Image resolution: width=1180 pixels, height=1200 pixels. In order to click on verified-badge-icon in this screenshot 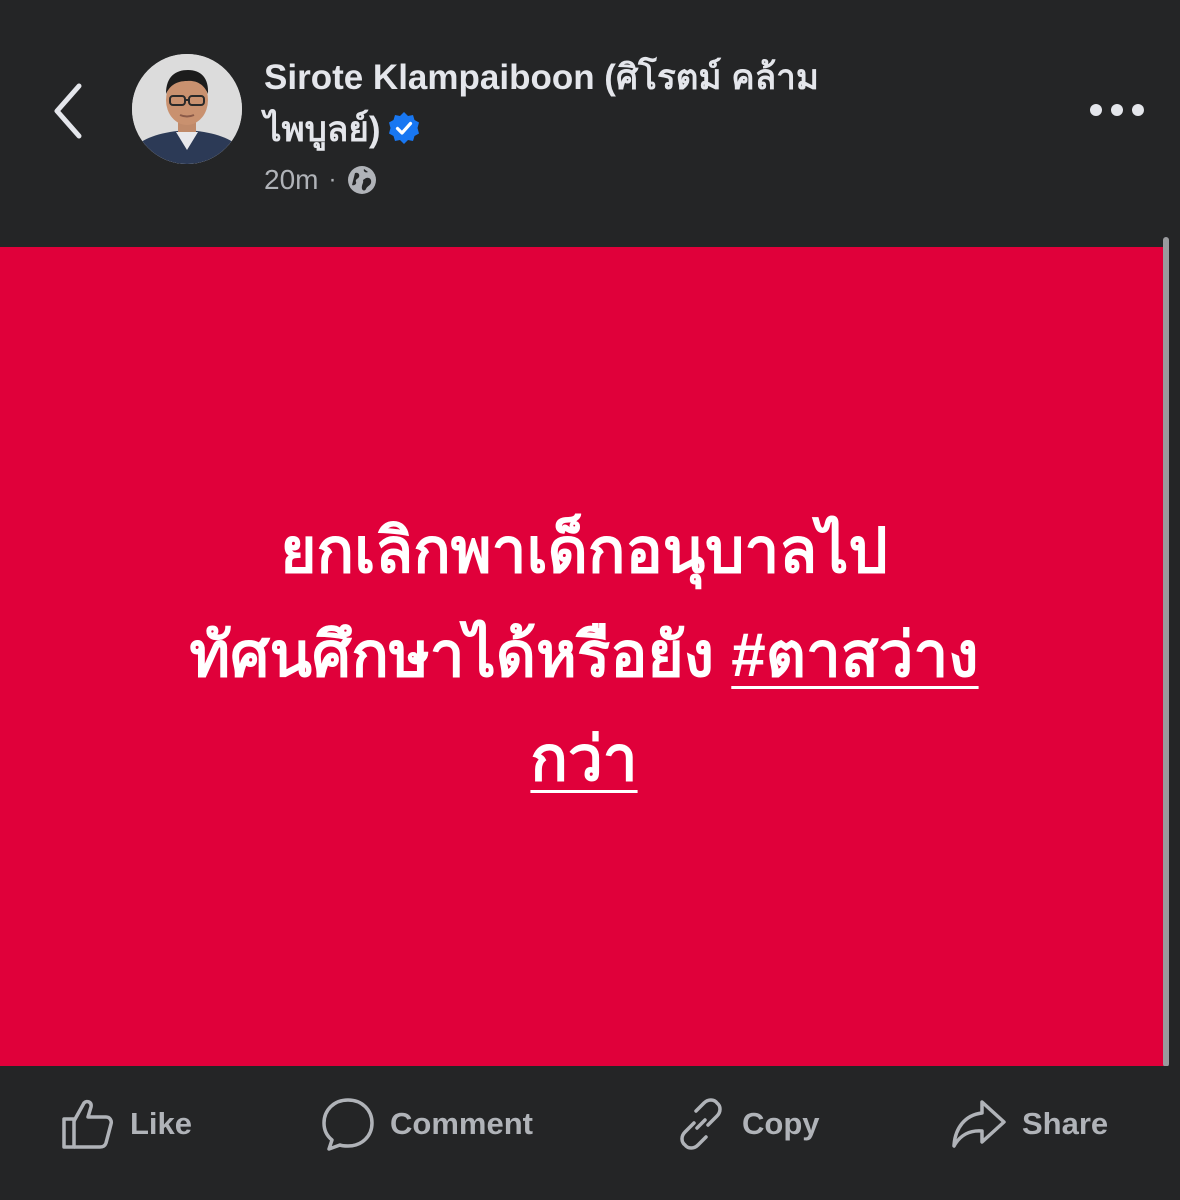, I will do `click(404, 134)`.